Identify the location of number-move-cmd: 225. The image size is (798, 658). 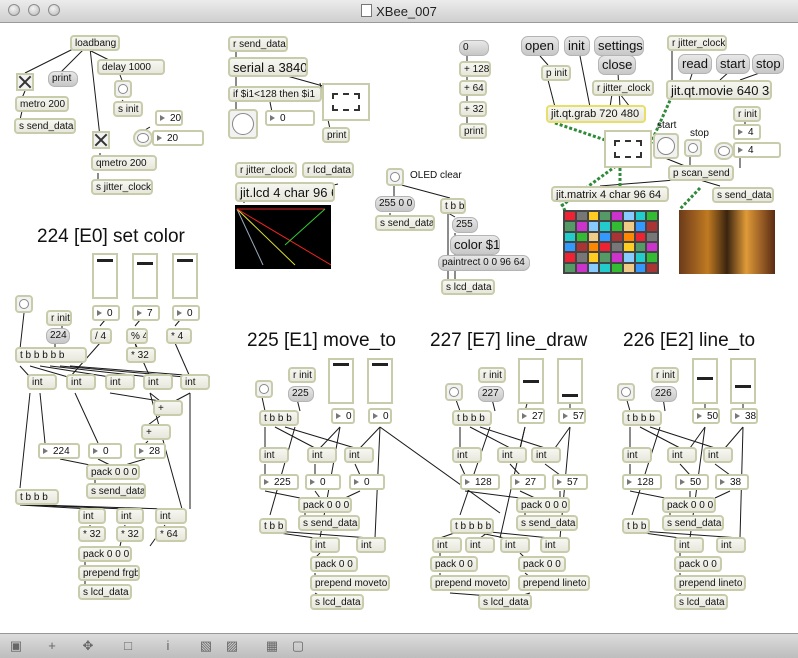
(279, 482).